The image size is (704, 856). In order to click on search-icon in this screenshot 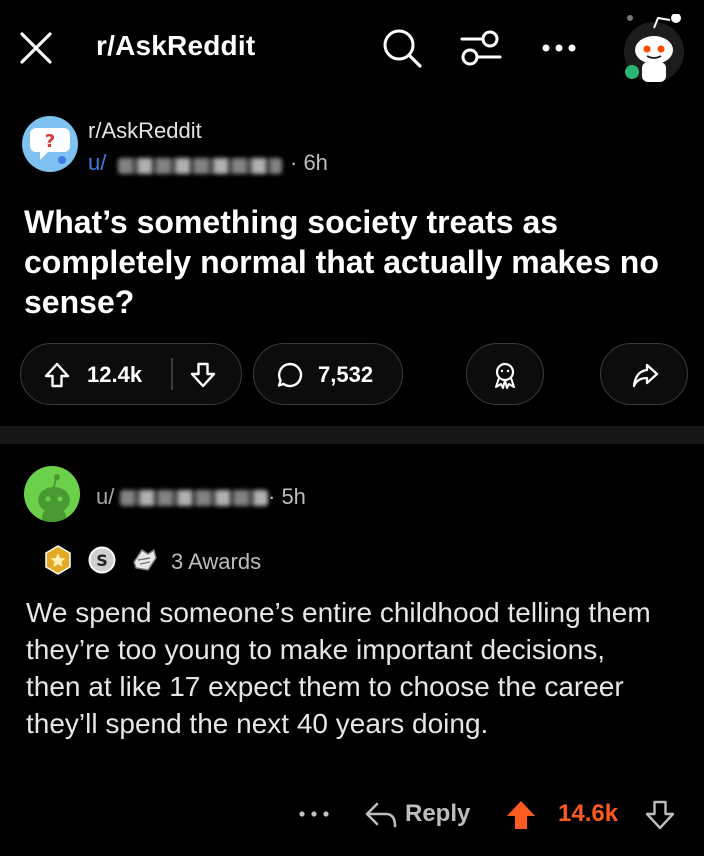, I will do `click(402, 48)`.